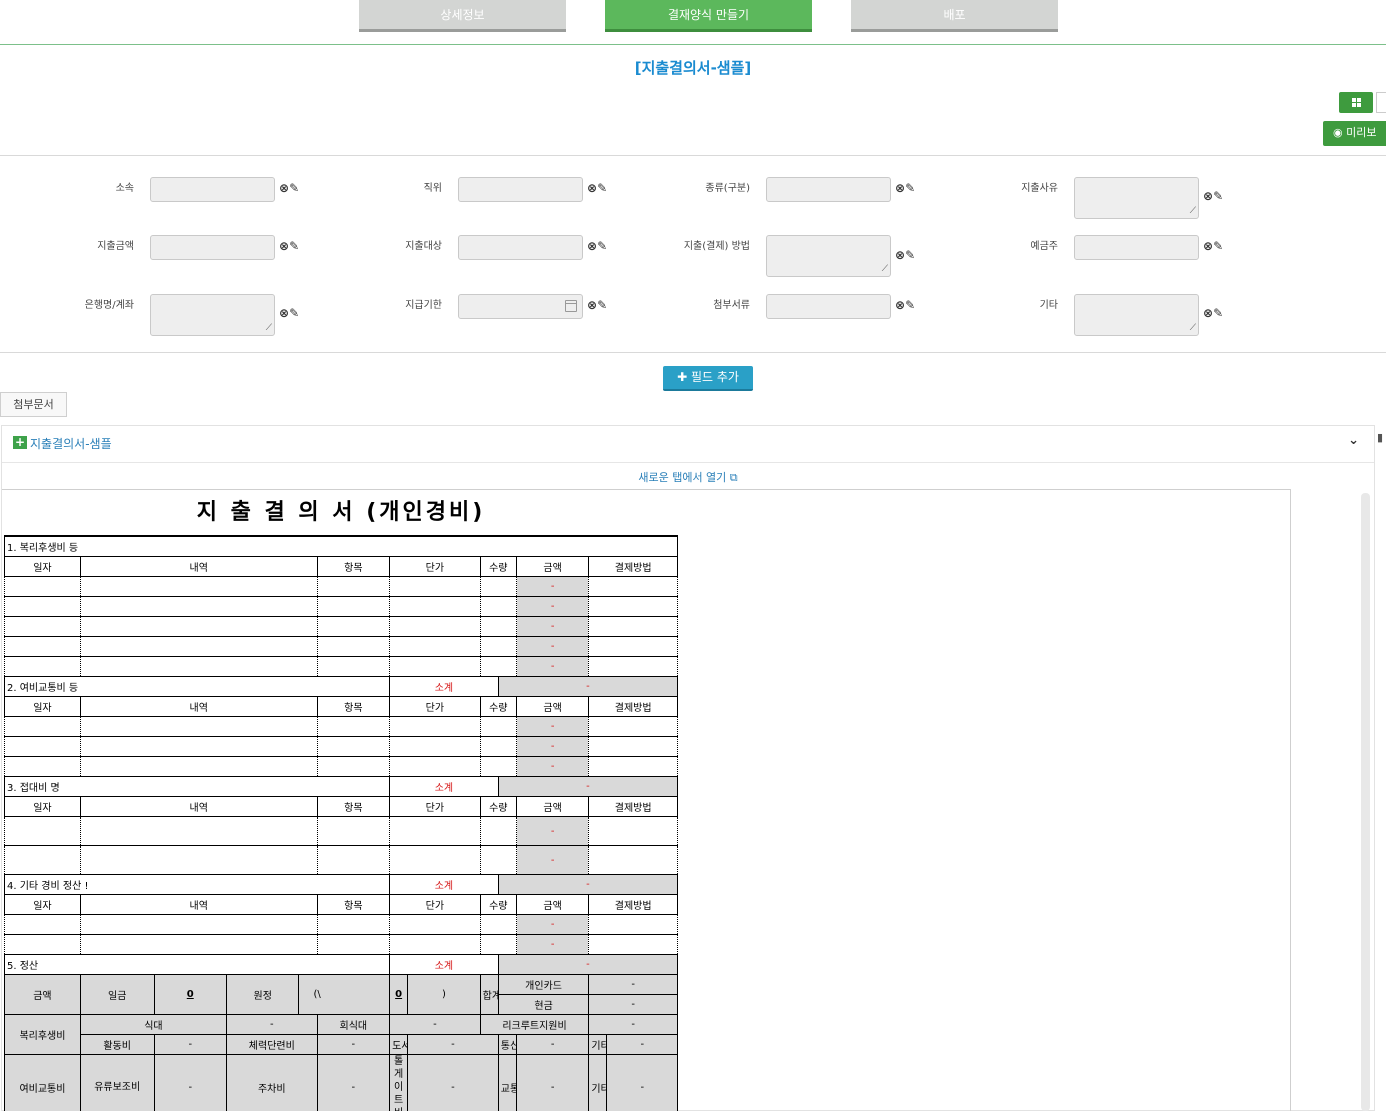 The image size is (1386, 1111). I want to click on section-row: 1. 복리후생비 등, so click(341, 546).